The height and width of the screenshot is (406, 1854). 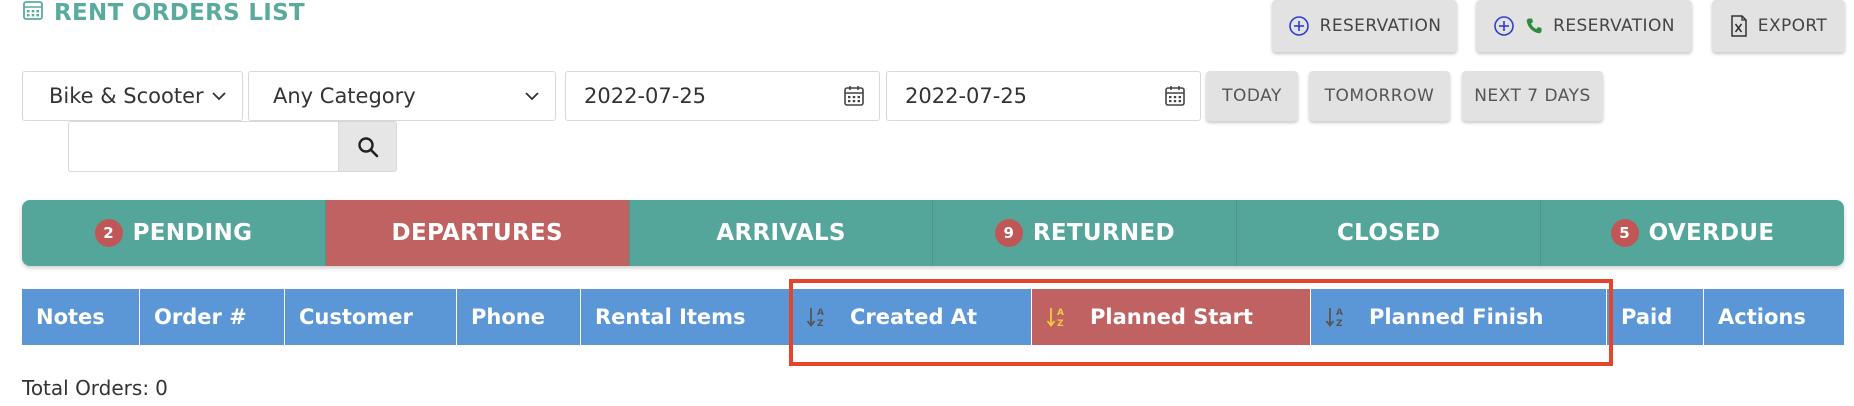 I want to click on column-order-number: Order #, so click(x=212, y=317).